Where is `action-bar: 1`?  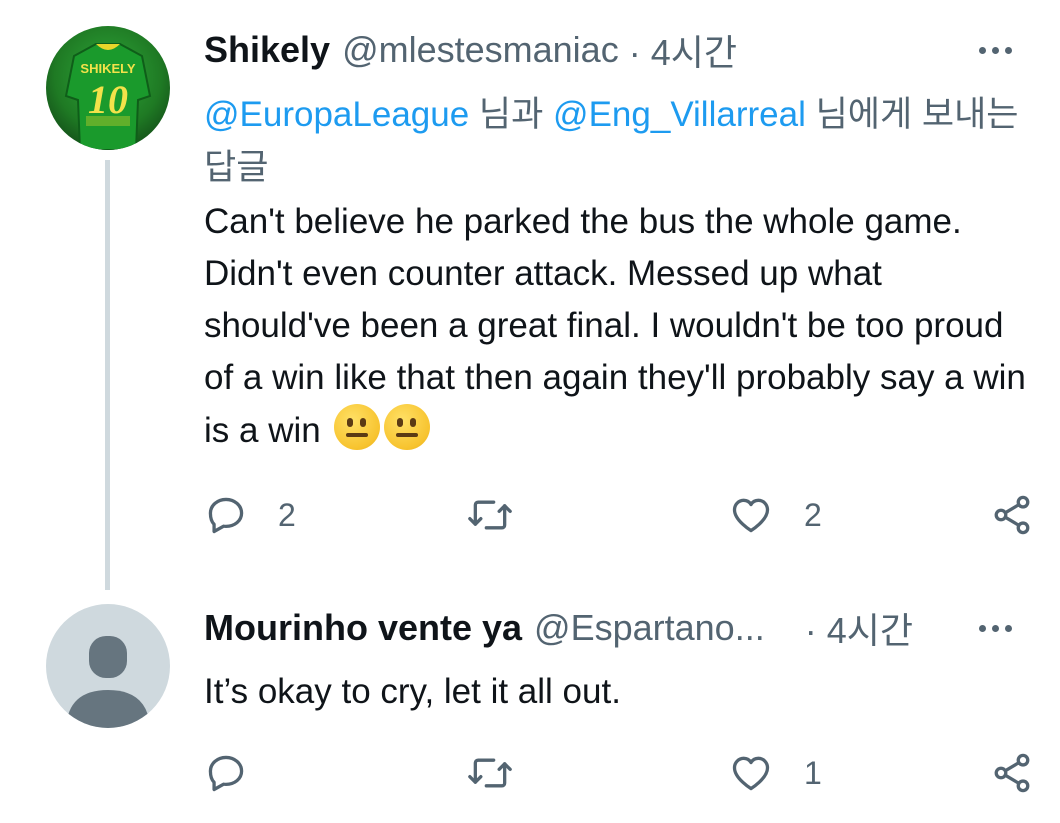
action-bar: 1 is located at coordinates (530, 773).